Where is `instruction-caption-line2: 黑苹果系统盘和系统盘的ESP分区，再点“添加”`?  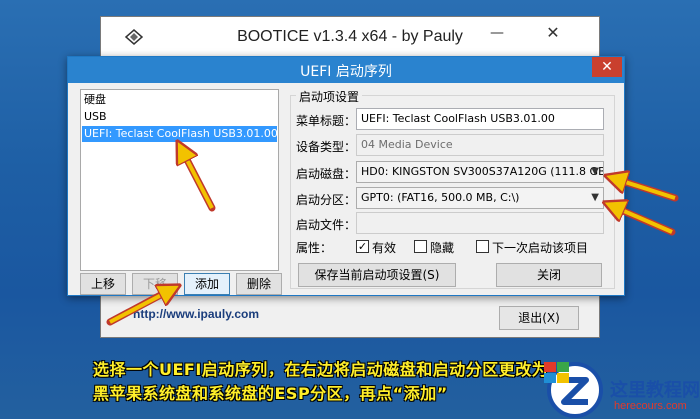
instruction-caption-line2: 黑苹果系统盘和系统盘的ESP分区，再点“添加” is located at coordinates (270, 393).